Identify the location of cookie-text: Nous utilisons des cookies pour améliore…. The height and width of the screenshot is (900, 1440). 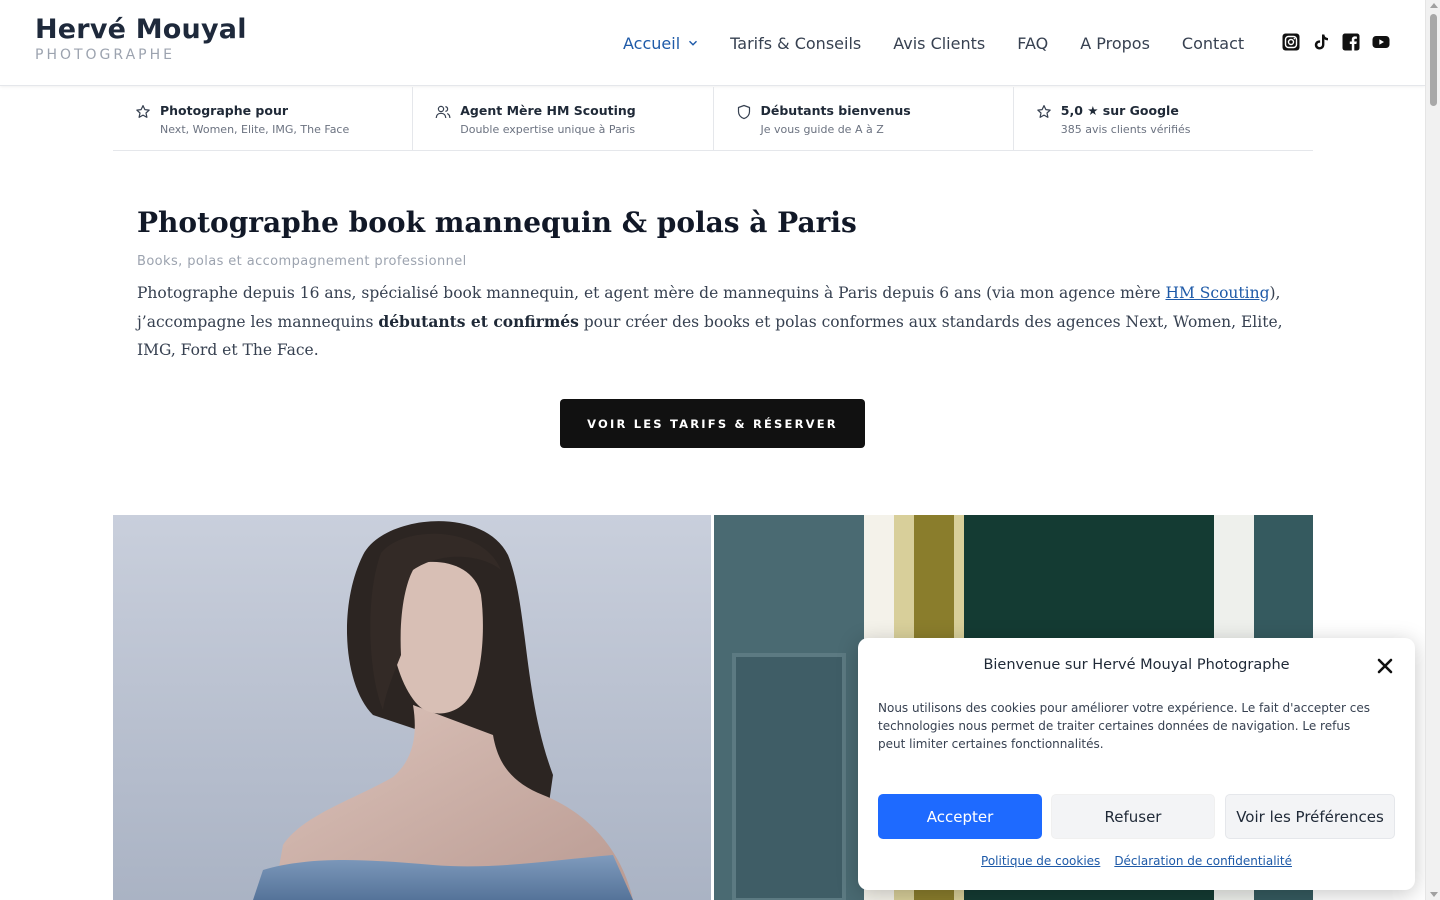
(1124, 726).